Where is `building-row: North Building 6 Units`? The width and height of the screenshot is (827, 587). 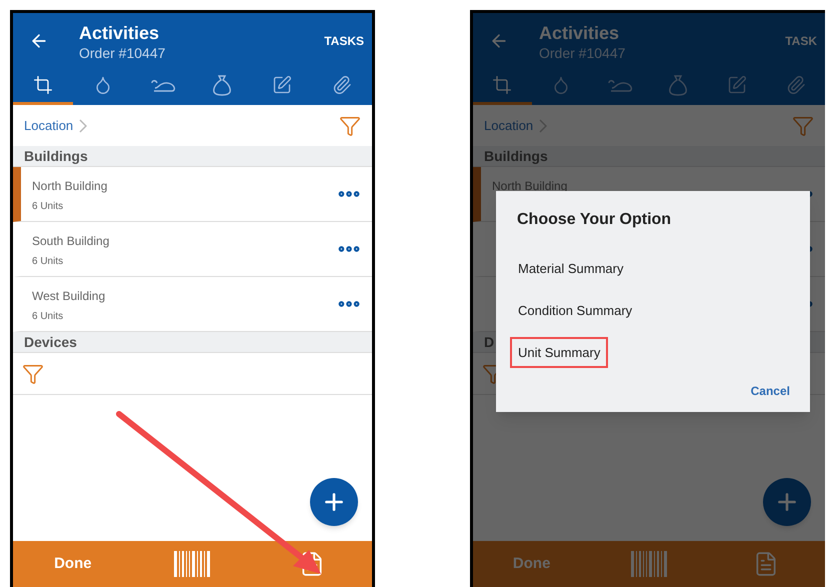
building-row: North Building 6 Units is located at coordinates (192, 194).